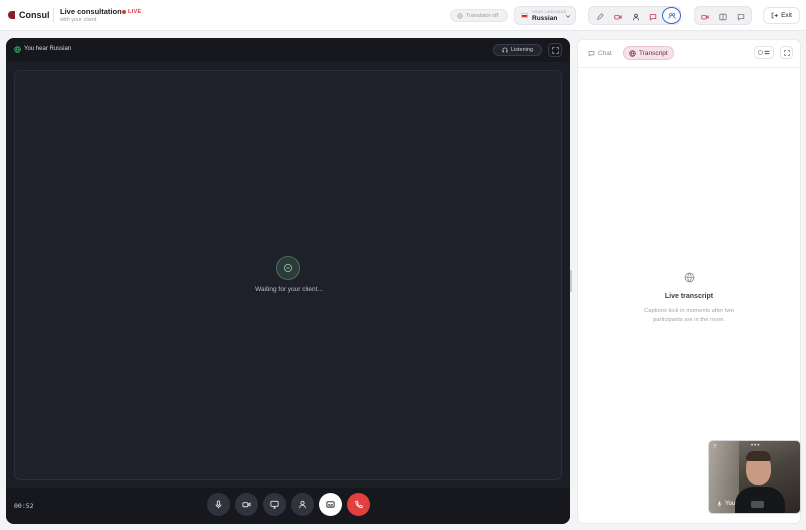  Describe the element at coordinates (34, 15) in the screenshot. I see `brand-name: Consul` at that location.